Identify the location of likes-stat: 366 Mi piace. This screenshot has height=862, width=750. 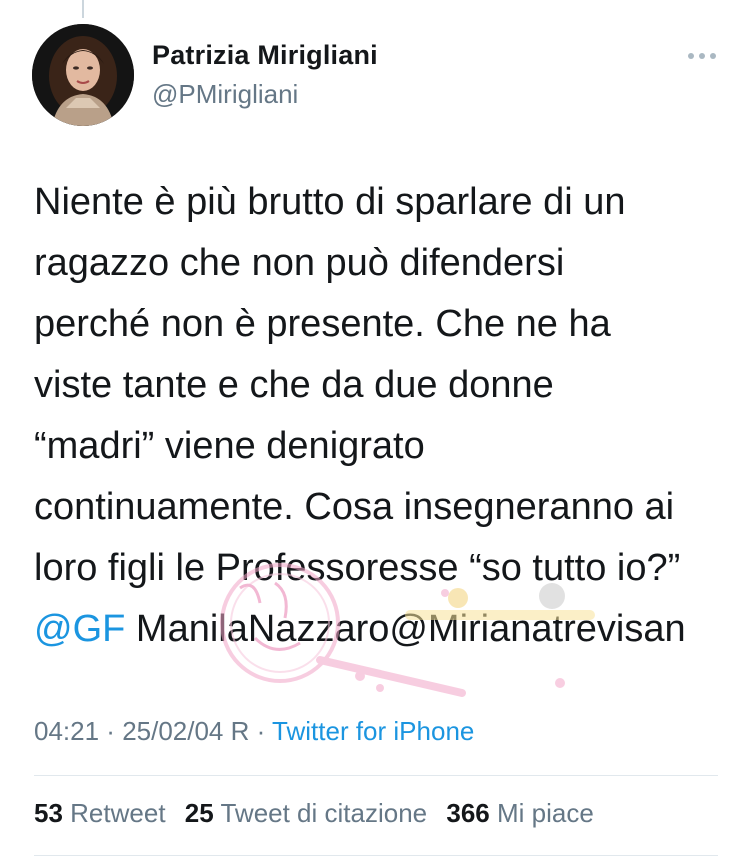
(519, 813).